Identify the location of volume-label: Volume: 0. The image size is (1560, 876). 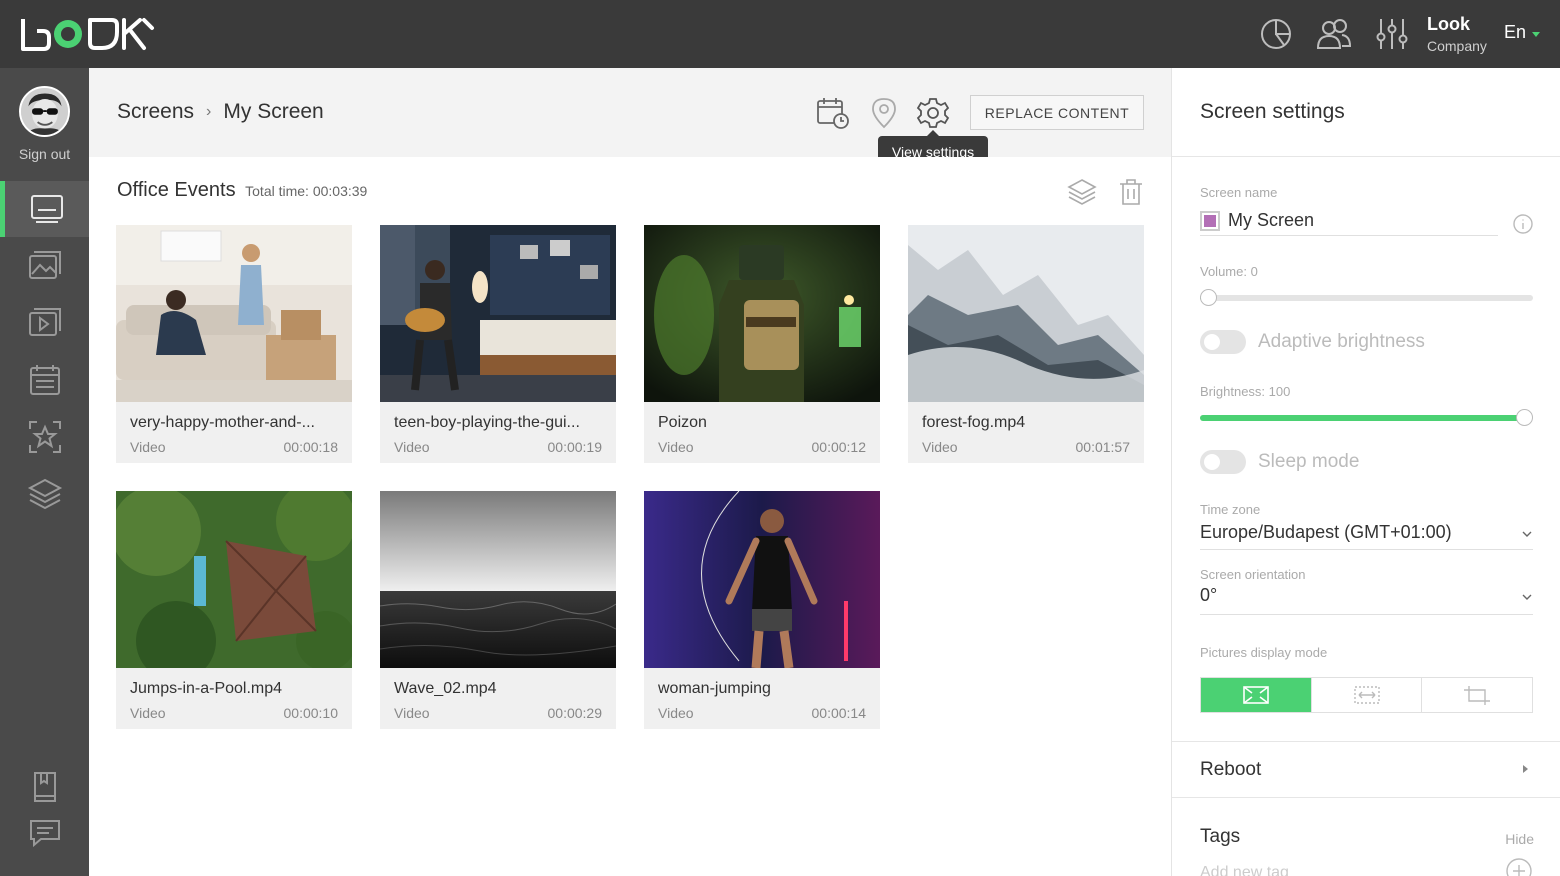
(1229, 271).